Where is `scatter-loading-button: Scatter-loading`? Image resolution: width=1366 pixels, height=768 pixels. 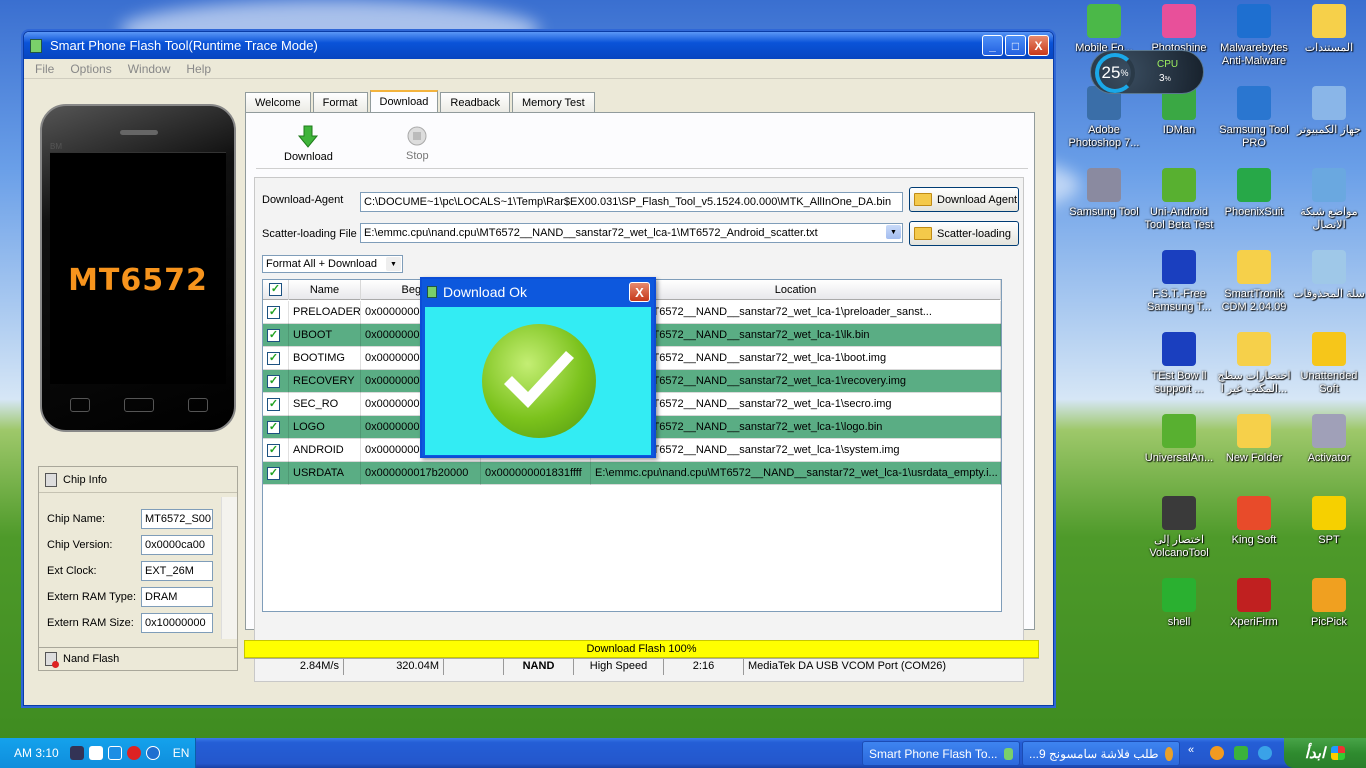 scatter-loading-button: Scatter-loading is located at coordinates (964, 233).